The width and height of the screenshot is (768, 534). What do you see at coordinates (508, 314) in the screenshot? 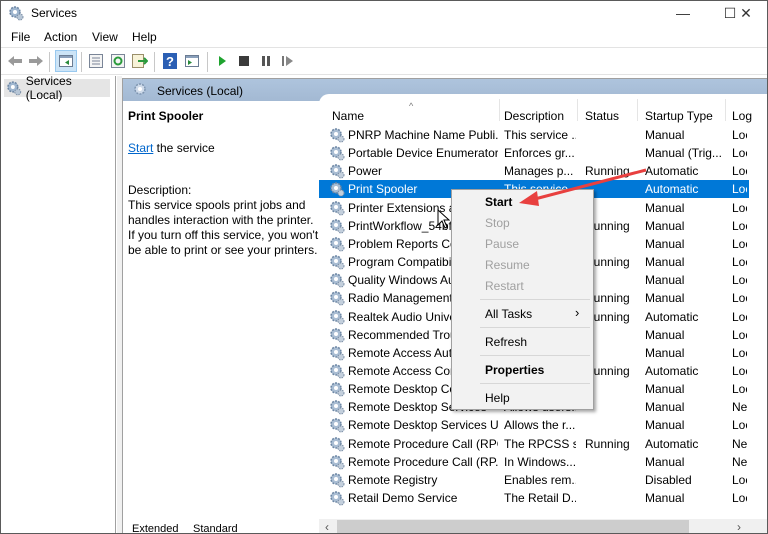
I see `context-menu-all-tasks: All Tasks` at bounding box center [508, 314].